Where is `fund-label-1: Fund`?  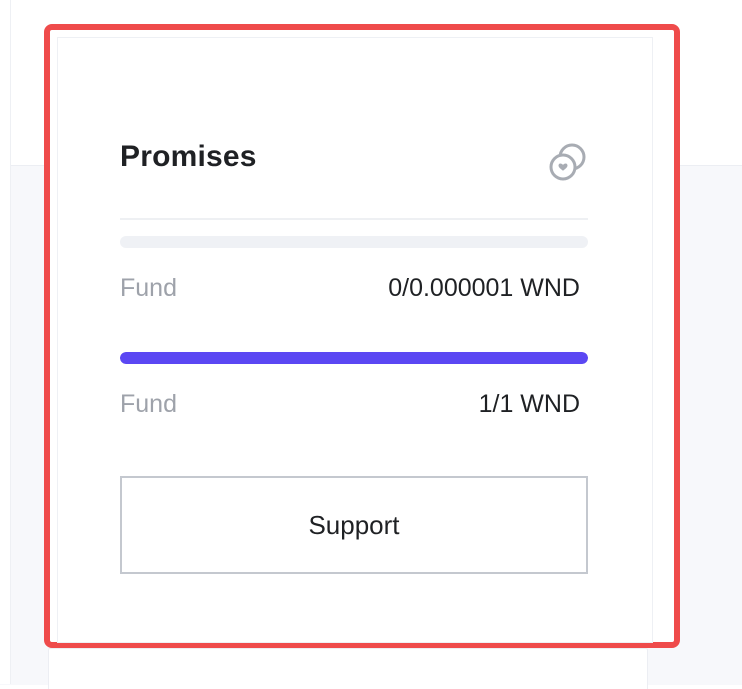
fund-label-1: Fund is located at coordinates (148, 288).